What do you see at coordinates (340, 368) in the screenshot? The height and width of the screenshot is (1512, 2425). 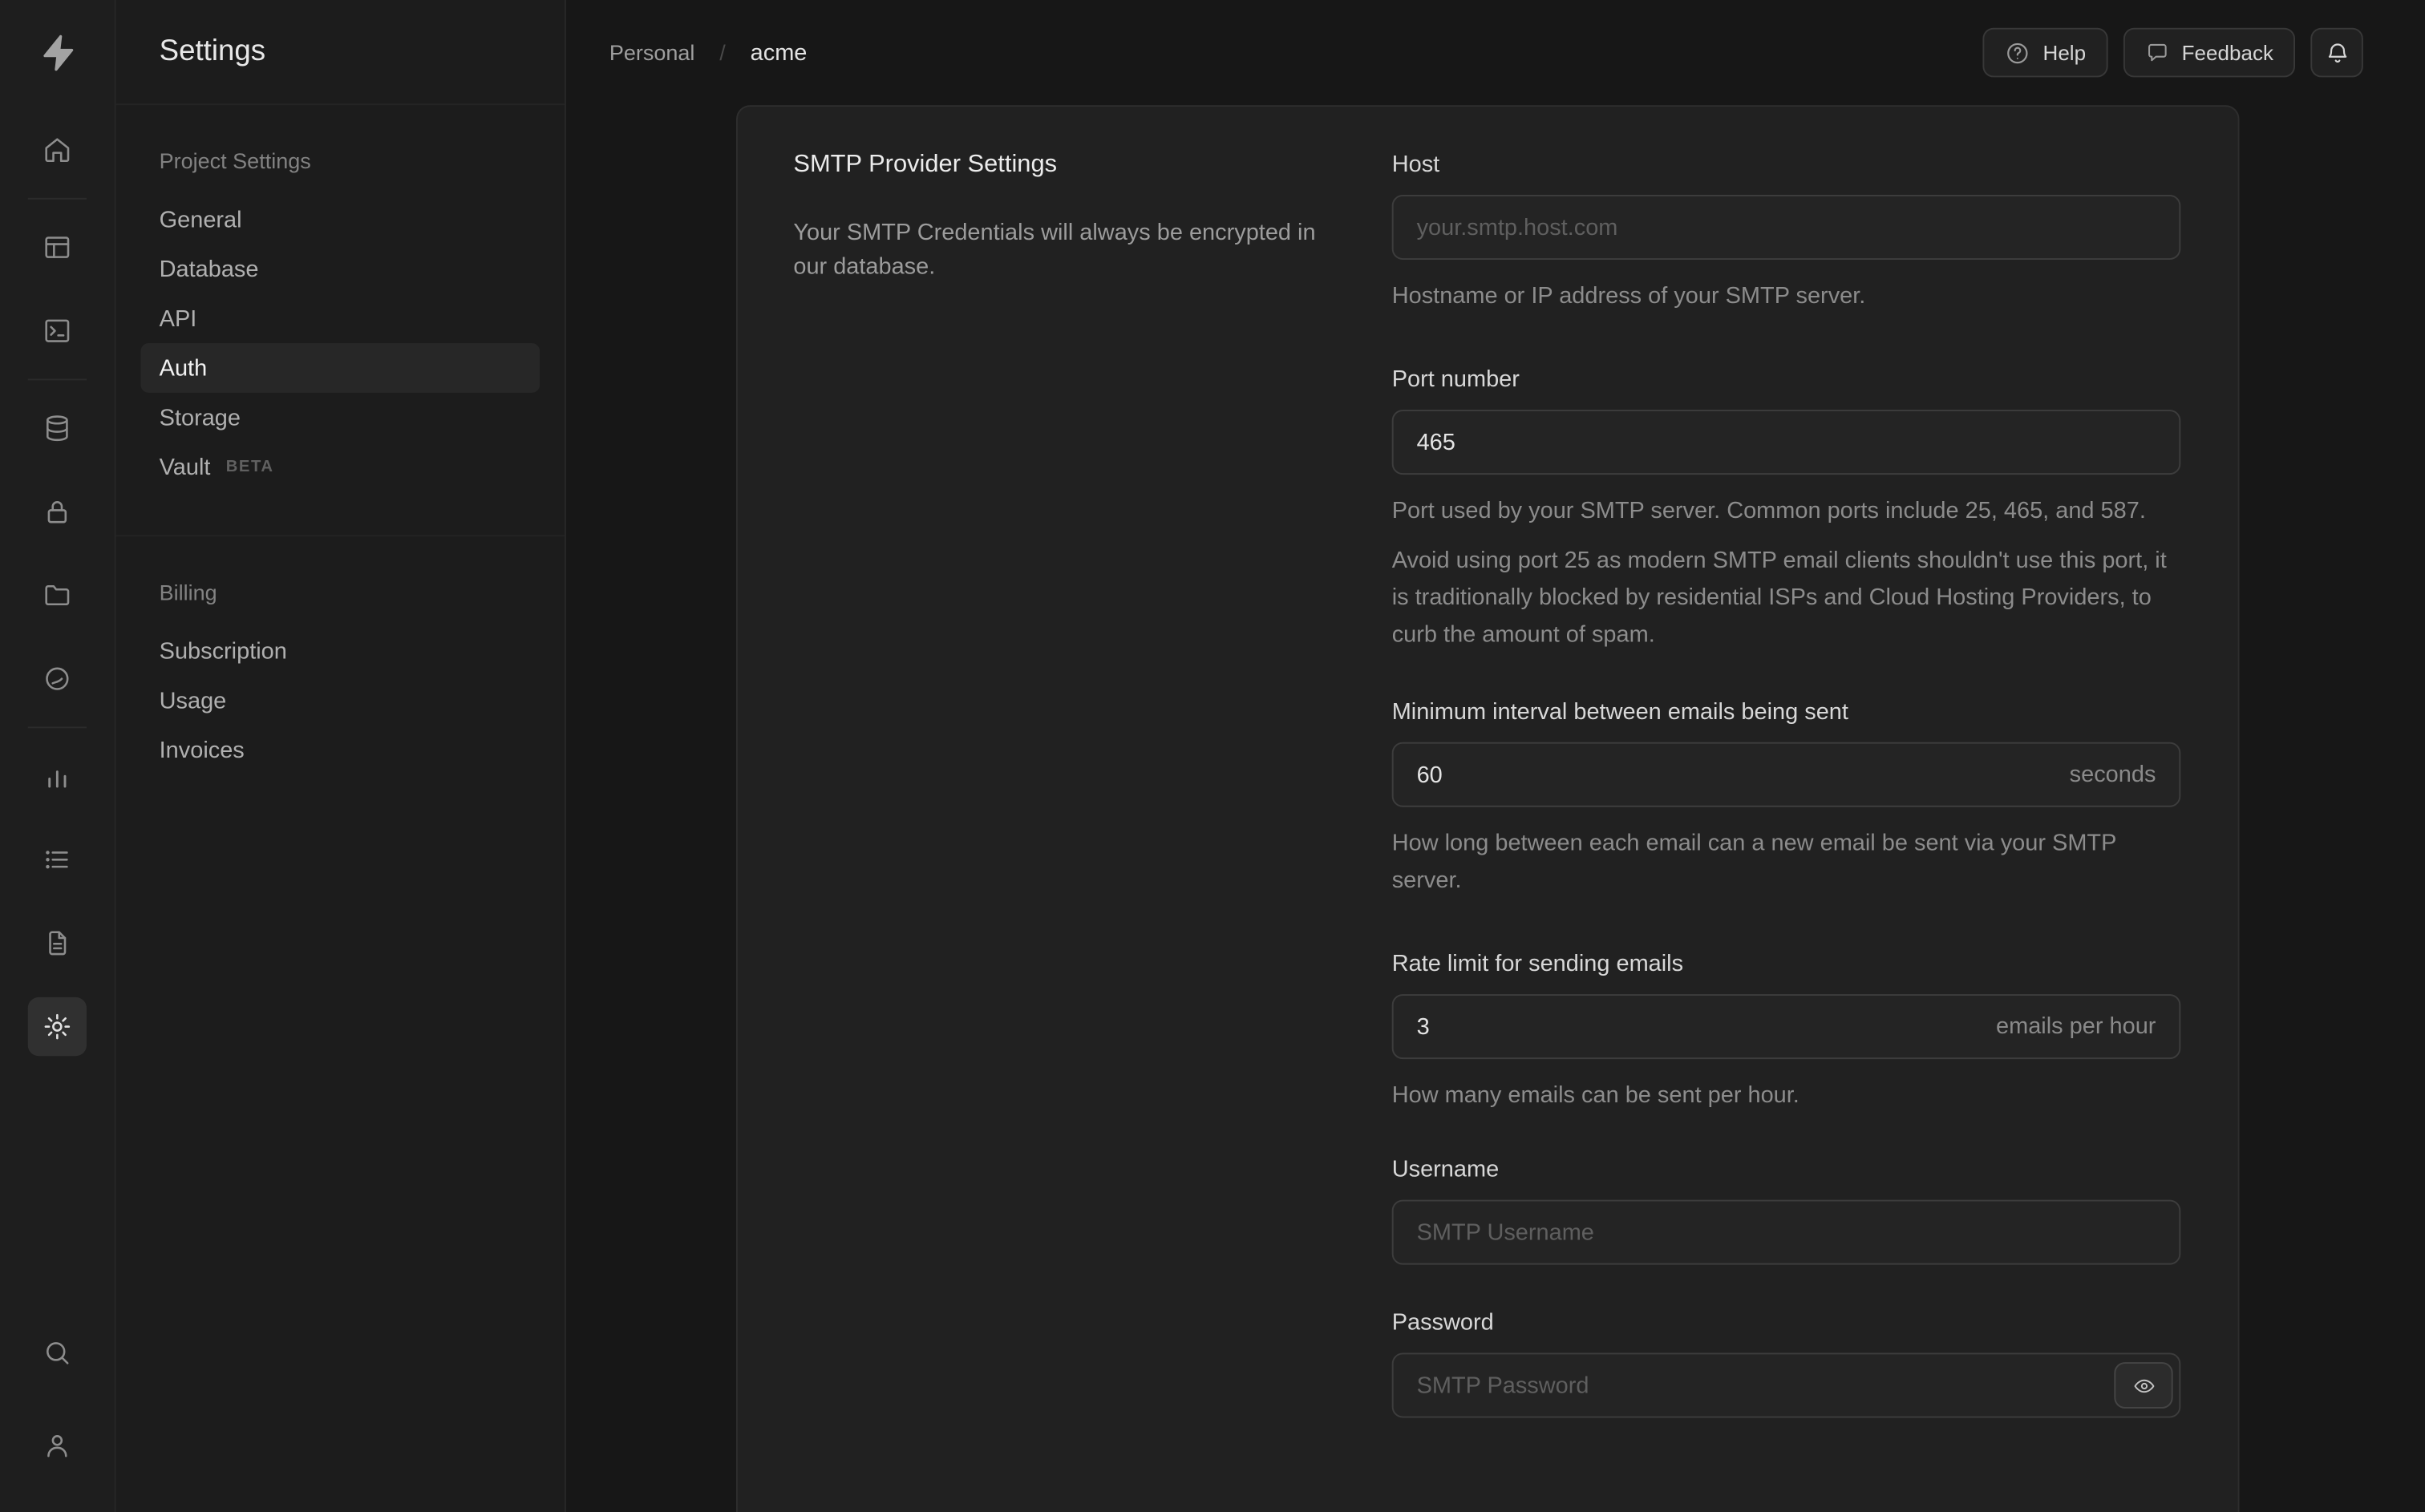 I see `sidebar-item-auth: Auth` at bounding box center [340, 368].